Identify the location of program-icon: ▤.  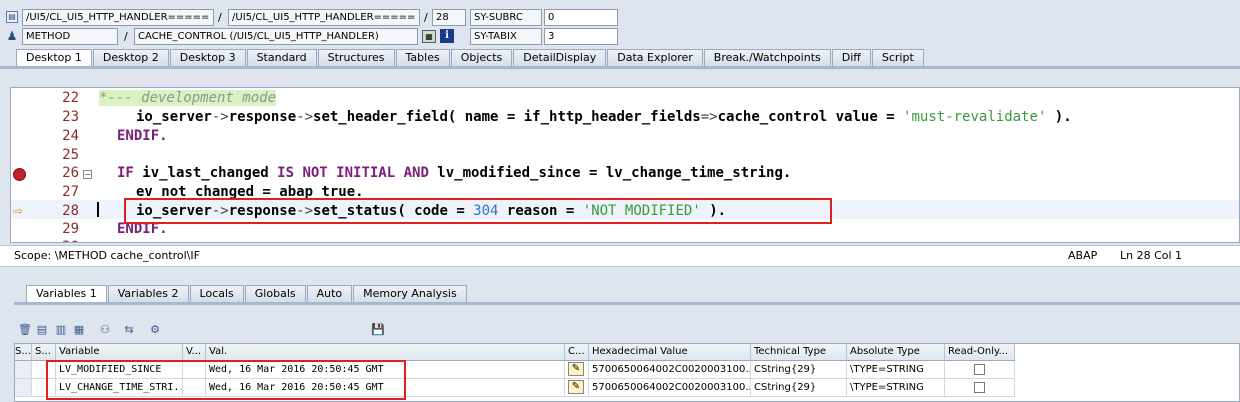
(12, 17).